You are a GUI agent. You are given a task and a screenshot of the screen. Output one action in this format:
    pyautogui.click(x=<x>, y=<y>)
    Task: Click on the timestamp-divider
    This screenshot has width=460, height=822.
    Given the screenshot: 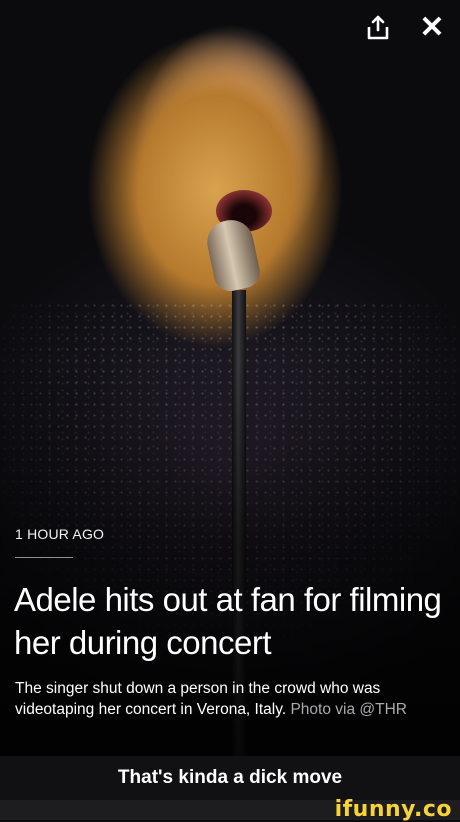 What is the action you would take?
    pyautogui.click(x=44, y=557)
    